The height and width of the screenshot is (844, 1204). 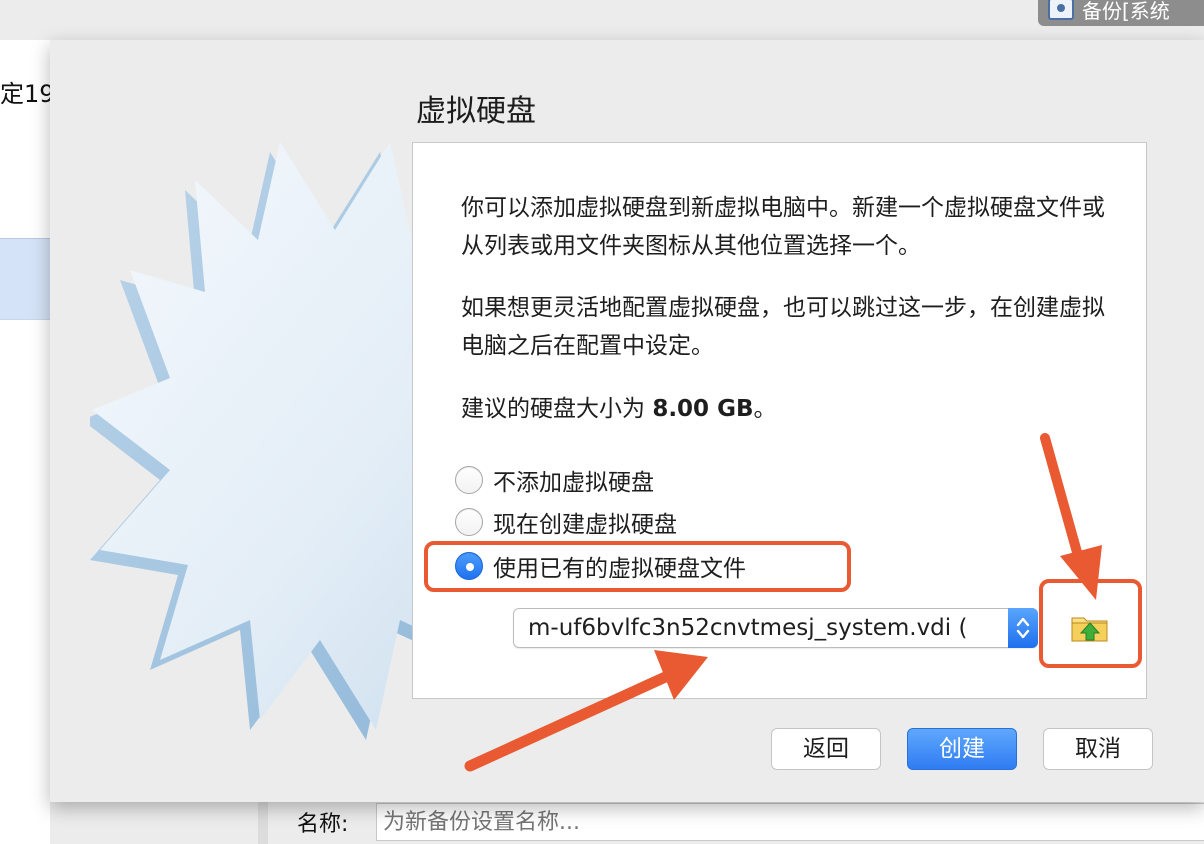 I want to click on recommend-suffix: 。, so click(x=765, y=409).